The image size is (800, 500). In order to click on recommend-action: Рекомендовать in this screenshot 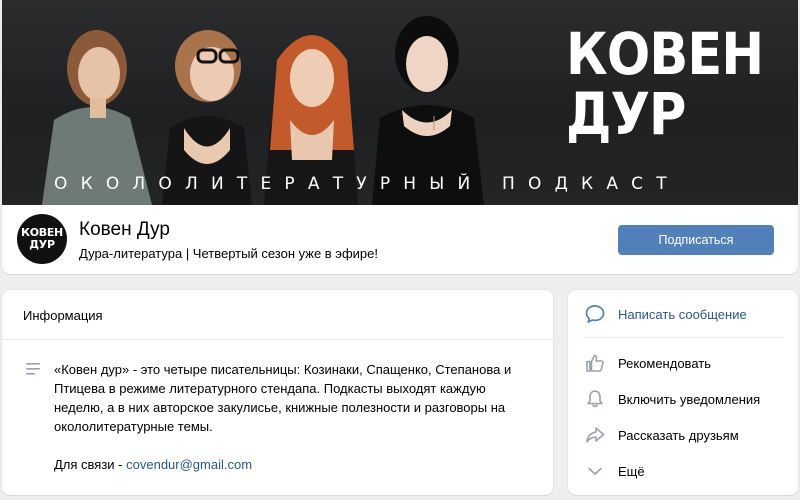, I will do `click(683, 363)`.